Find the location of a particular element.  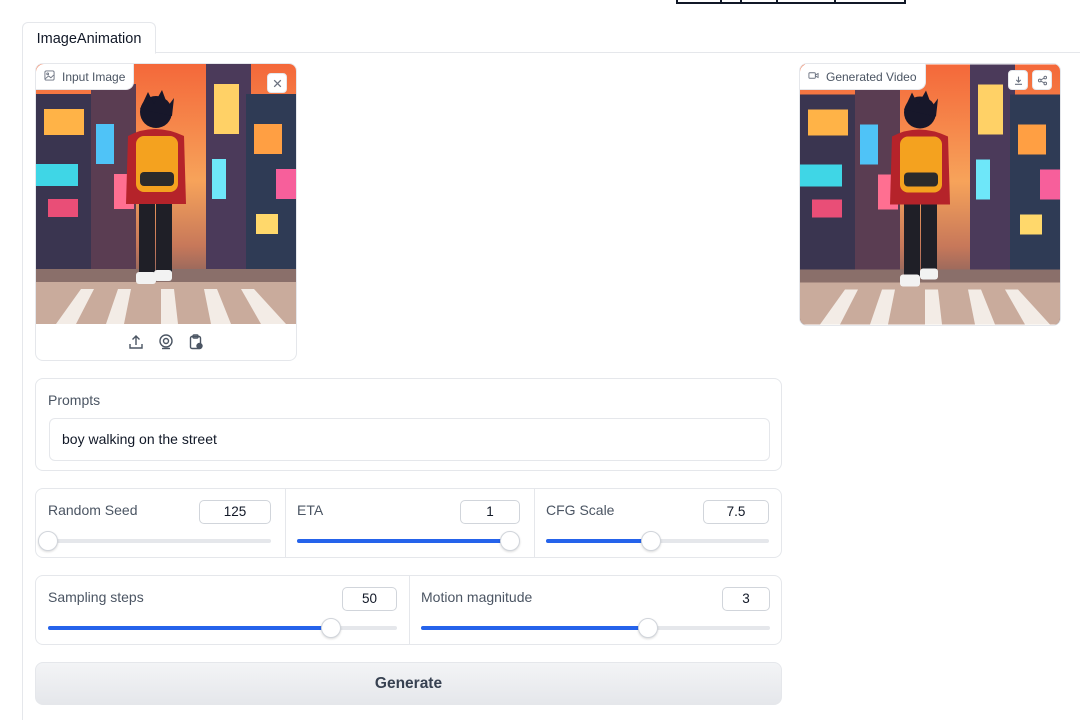

eta-control: ETA 1 is located at coordinates (409, 523).